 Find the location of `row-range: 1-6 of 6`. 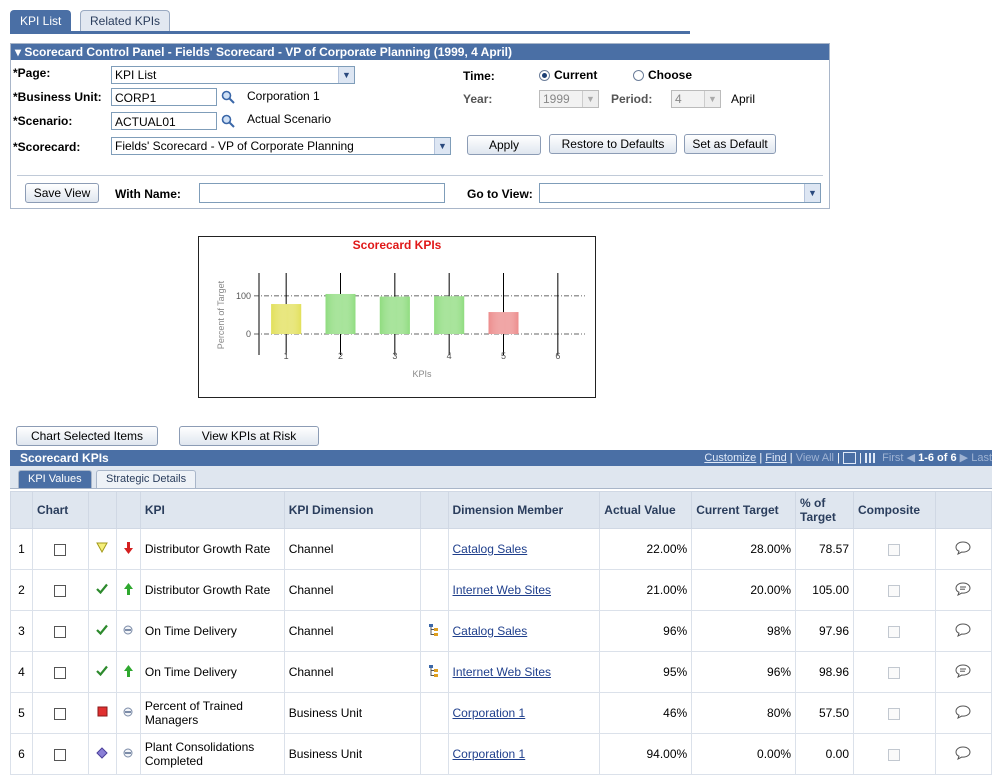

row-range: 1-6 of 6 is located at coordinates (937, 458).